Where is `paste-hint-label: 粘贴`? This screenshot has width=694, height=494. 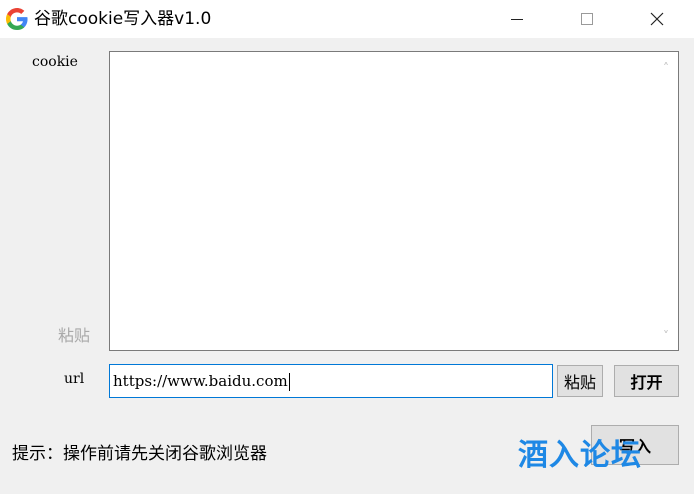
paste-hint-label: 粘贴 is located at coordinates (74, 335).